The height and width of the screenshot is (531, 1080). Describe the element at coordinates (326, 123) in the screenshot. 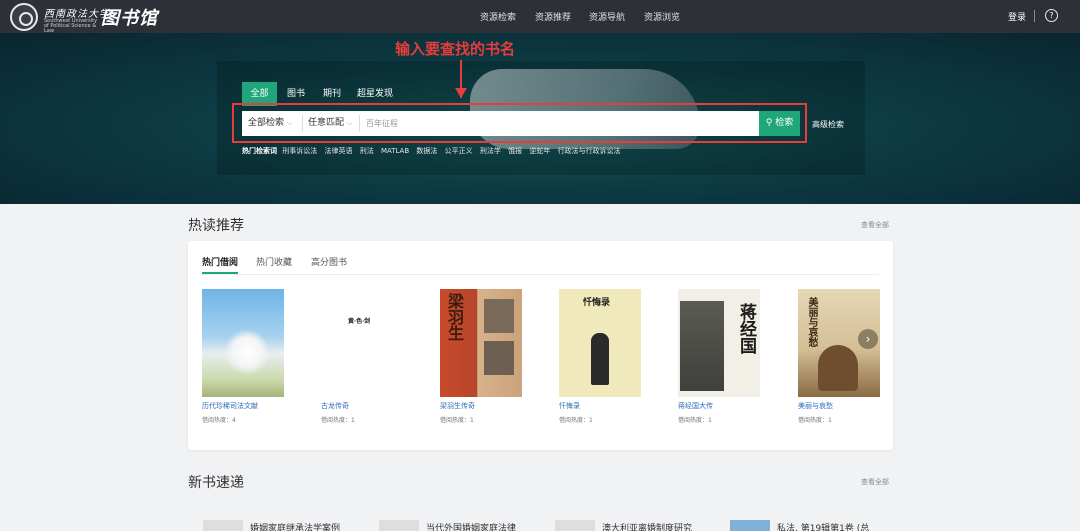

I see `match-select-value: 任意匹配` at that location.